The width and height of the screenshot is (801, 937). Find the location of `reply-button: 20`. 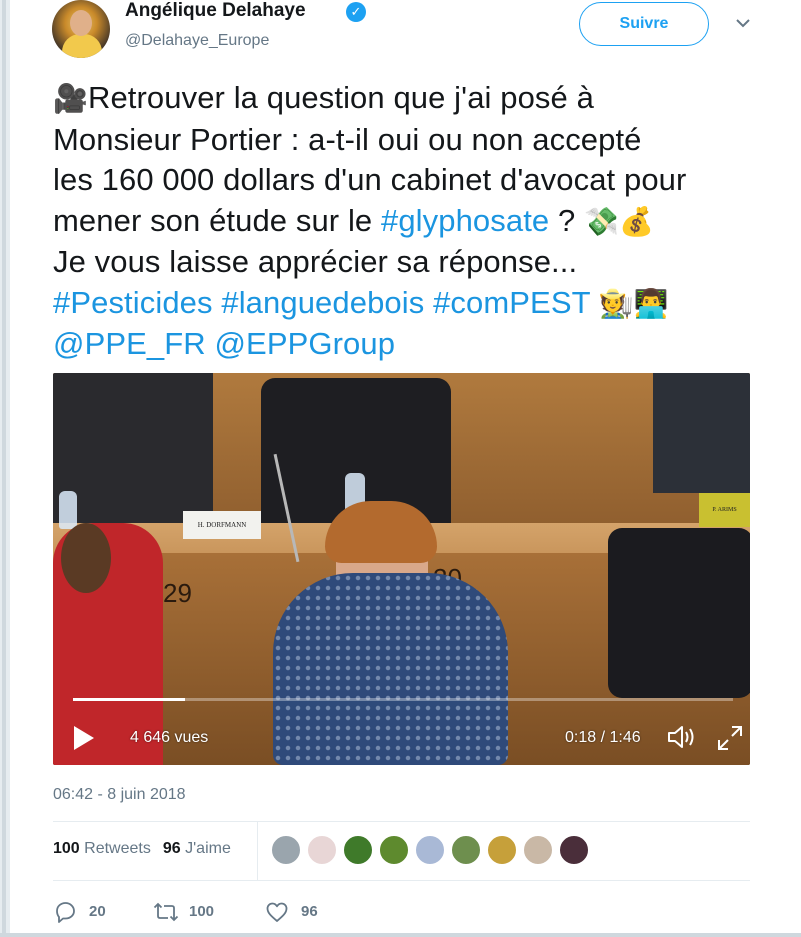

reply-button: 20 is located at coordinates (88, 912).